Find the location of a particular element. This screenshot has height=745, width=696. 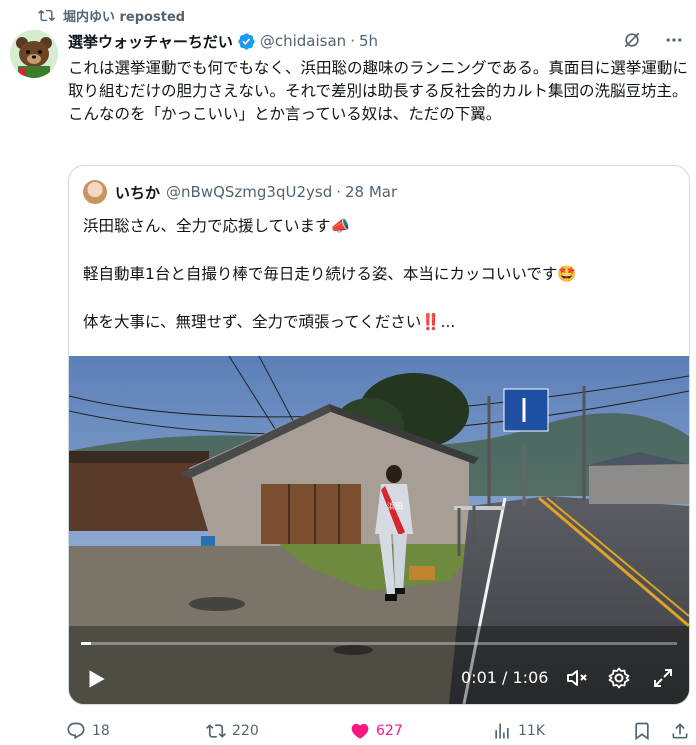

share-button is located at coordinates (680, 731).